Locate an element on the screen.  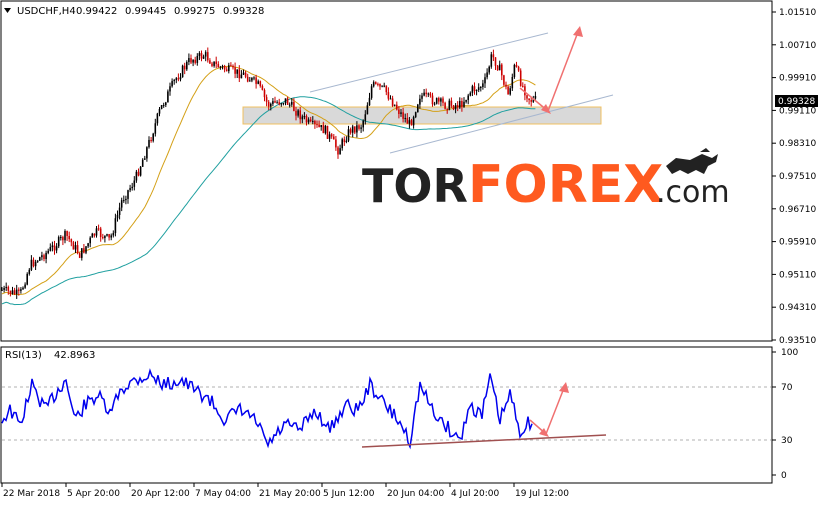
price-tick-label: 0.93510 is located at coordinates (797, 341).